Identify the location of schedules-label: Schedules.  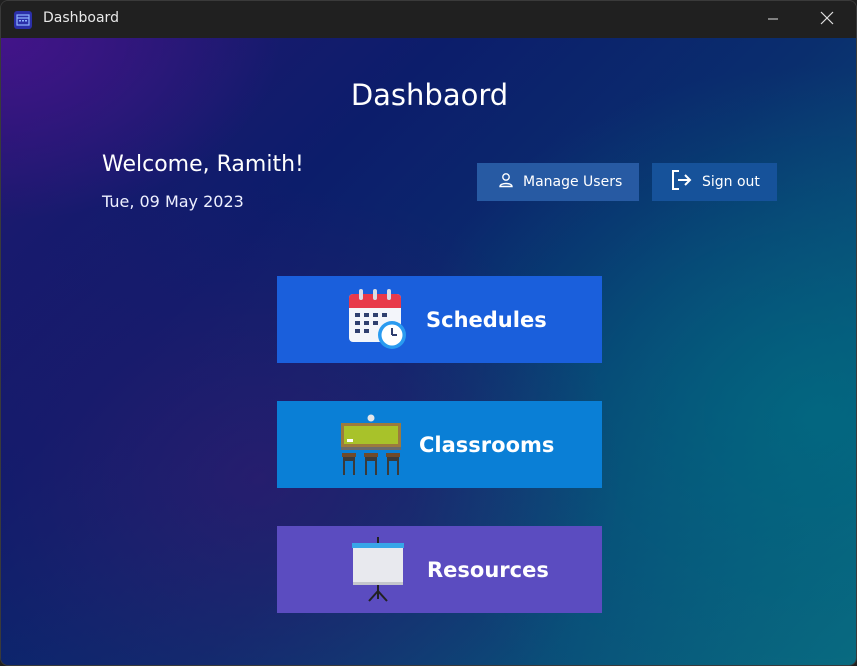
(486, 319).